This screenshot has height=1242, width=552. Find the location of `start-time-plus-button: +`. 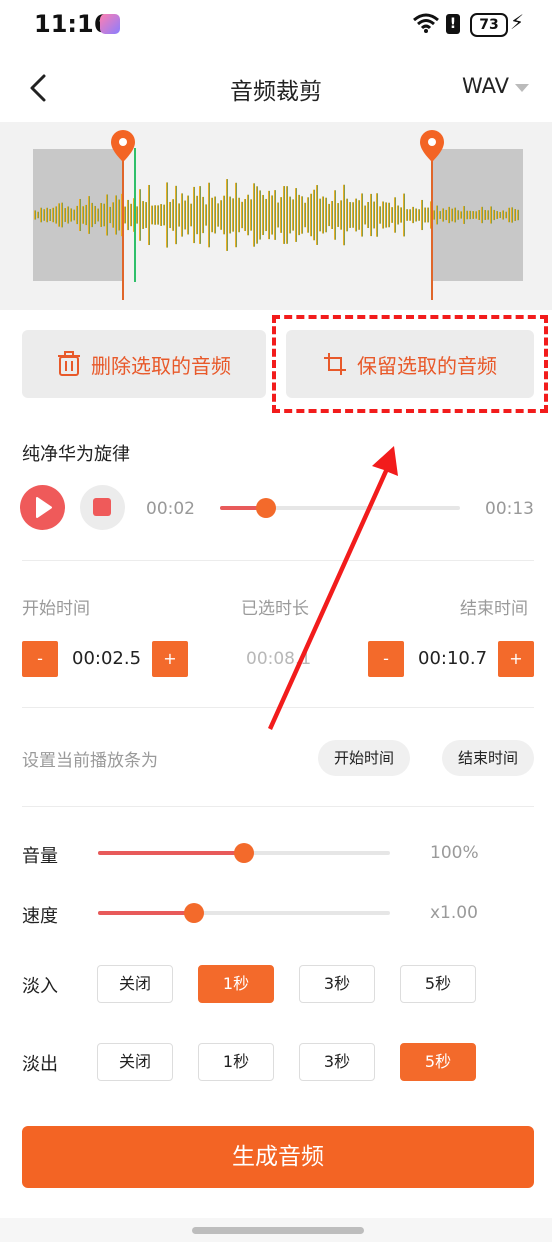

start-time-plus-button: + is located at coordinates (170, 659).